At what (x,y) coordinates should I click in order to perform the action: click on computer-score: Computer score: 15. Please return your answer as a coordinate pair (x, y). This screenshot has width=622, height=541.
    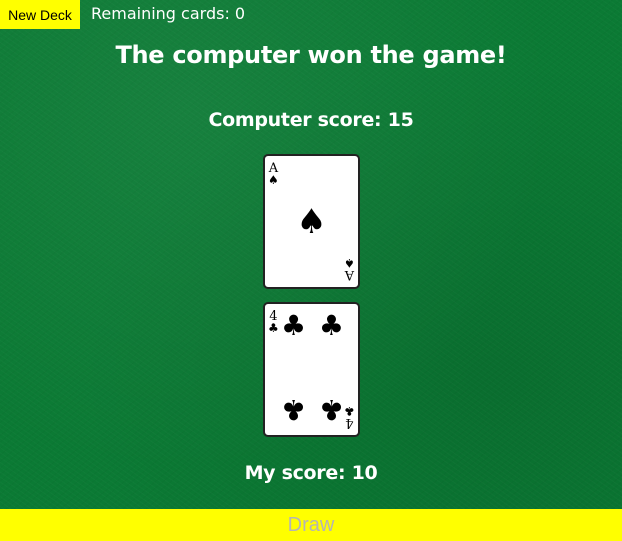
    Looking at the image, I should click on (311, 120).